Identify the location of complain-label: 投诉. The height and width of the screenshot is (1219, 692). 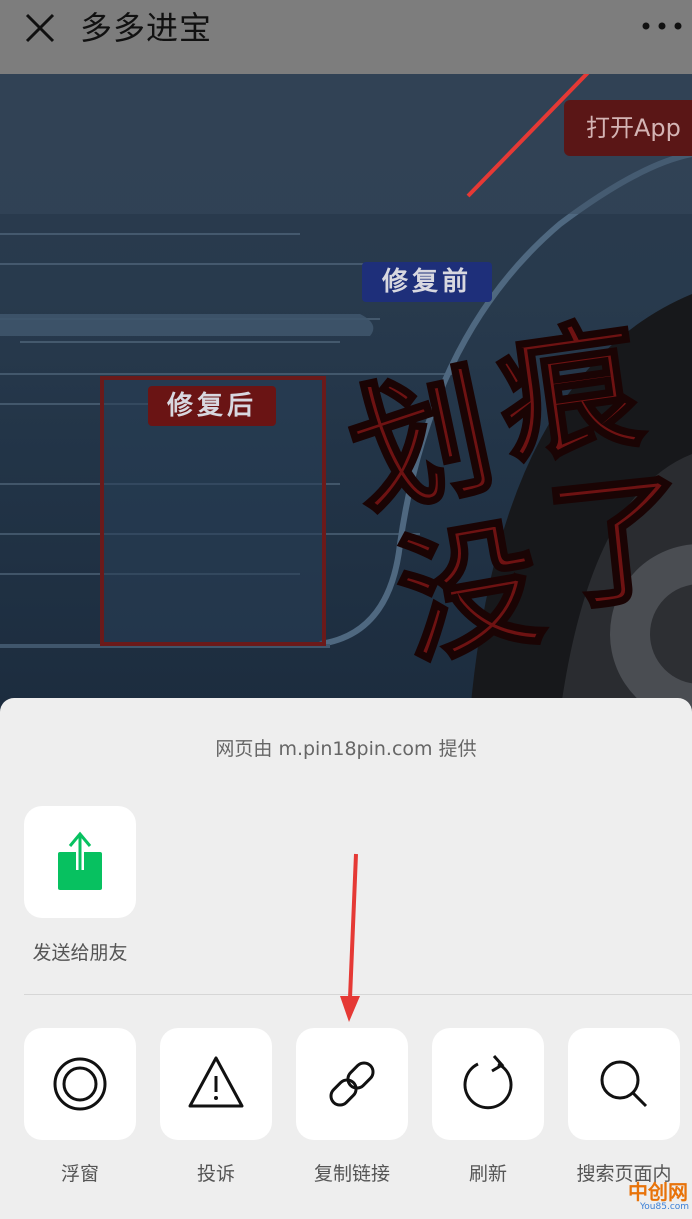
(215, 1174).